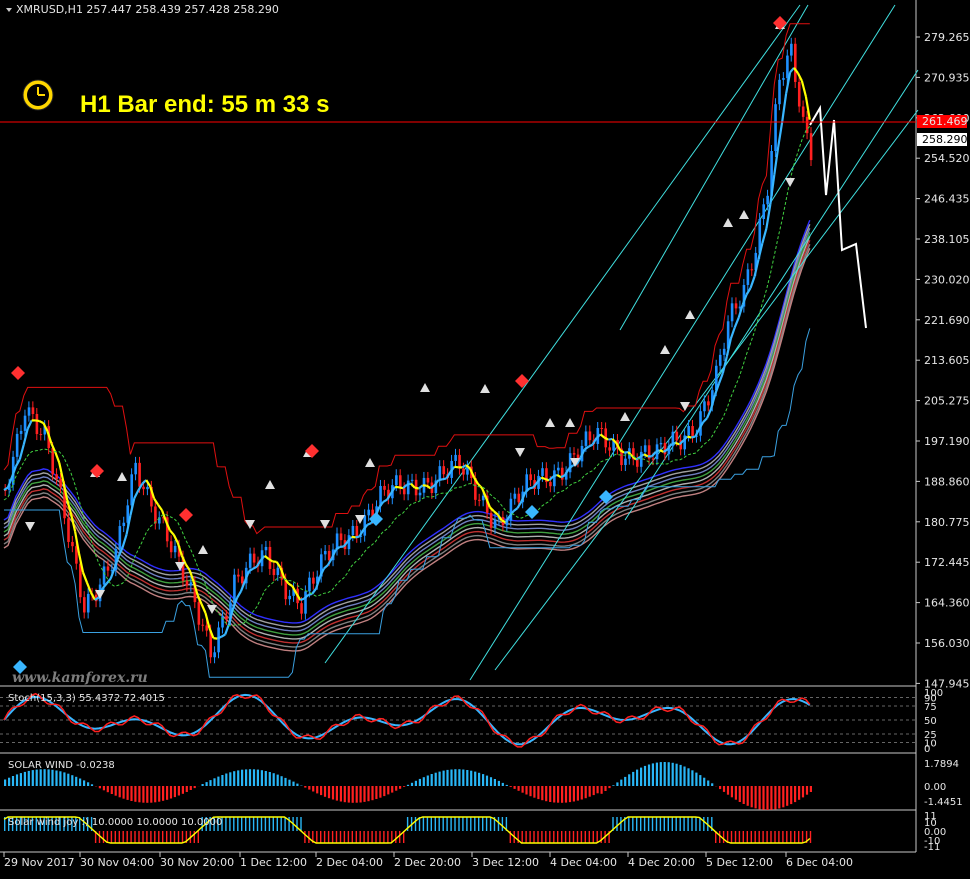 The height and width of the screenshot is (879, 970). What do you see at coordinates (117, 862) in the screenshot?
I see `time-tick-label: 30 Nov 04:00` at bounding box center [117, 862].